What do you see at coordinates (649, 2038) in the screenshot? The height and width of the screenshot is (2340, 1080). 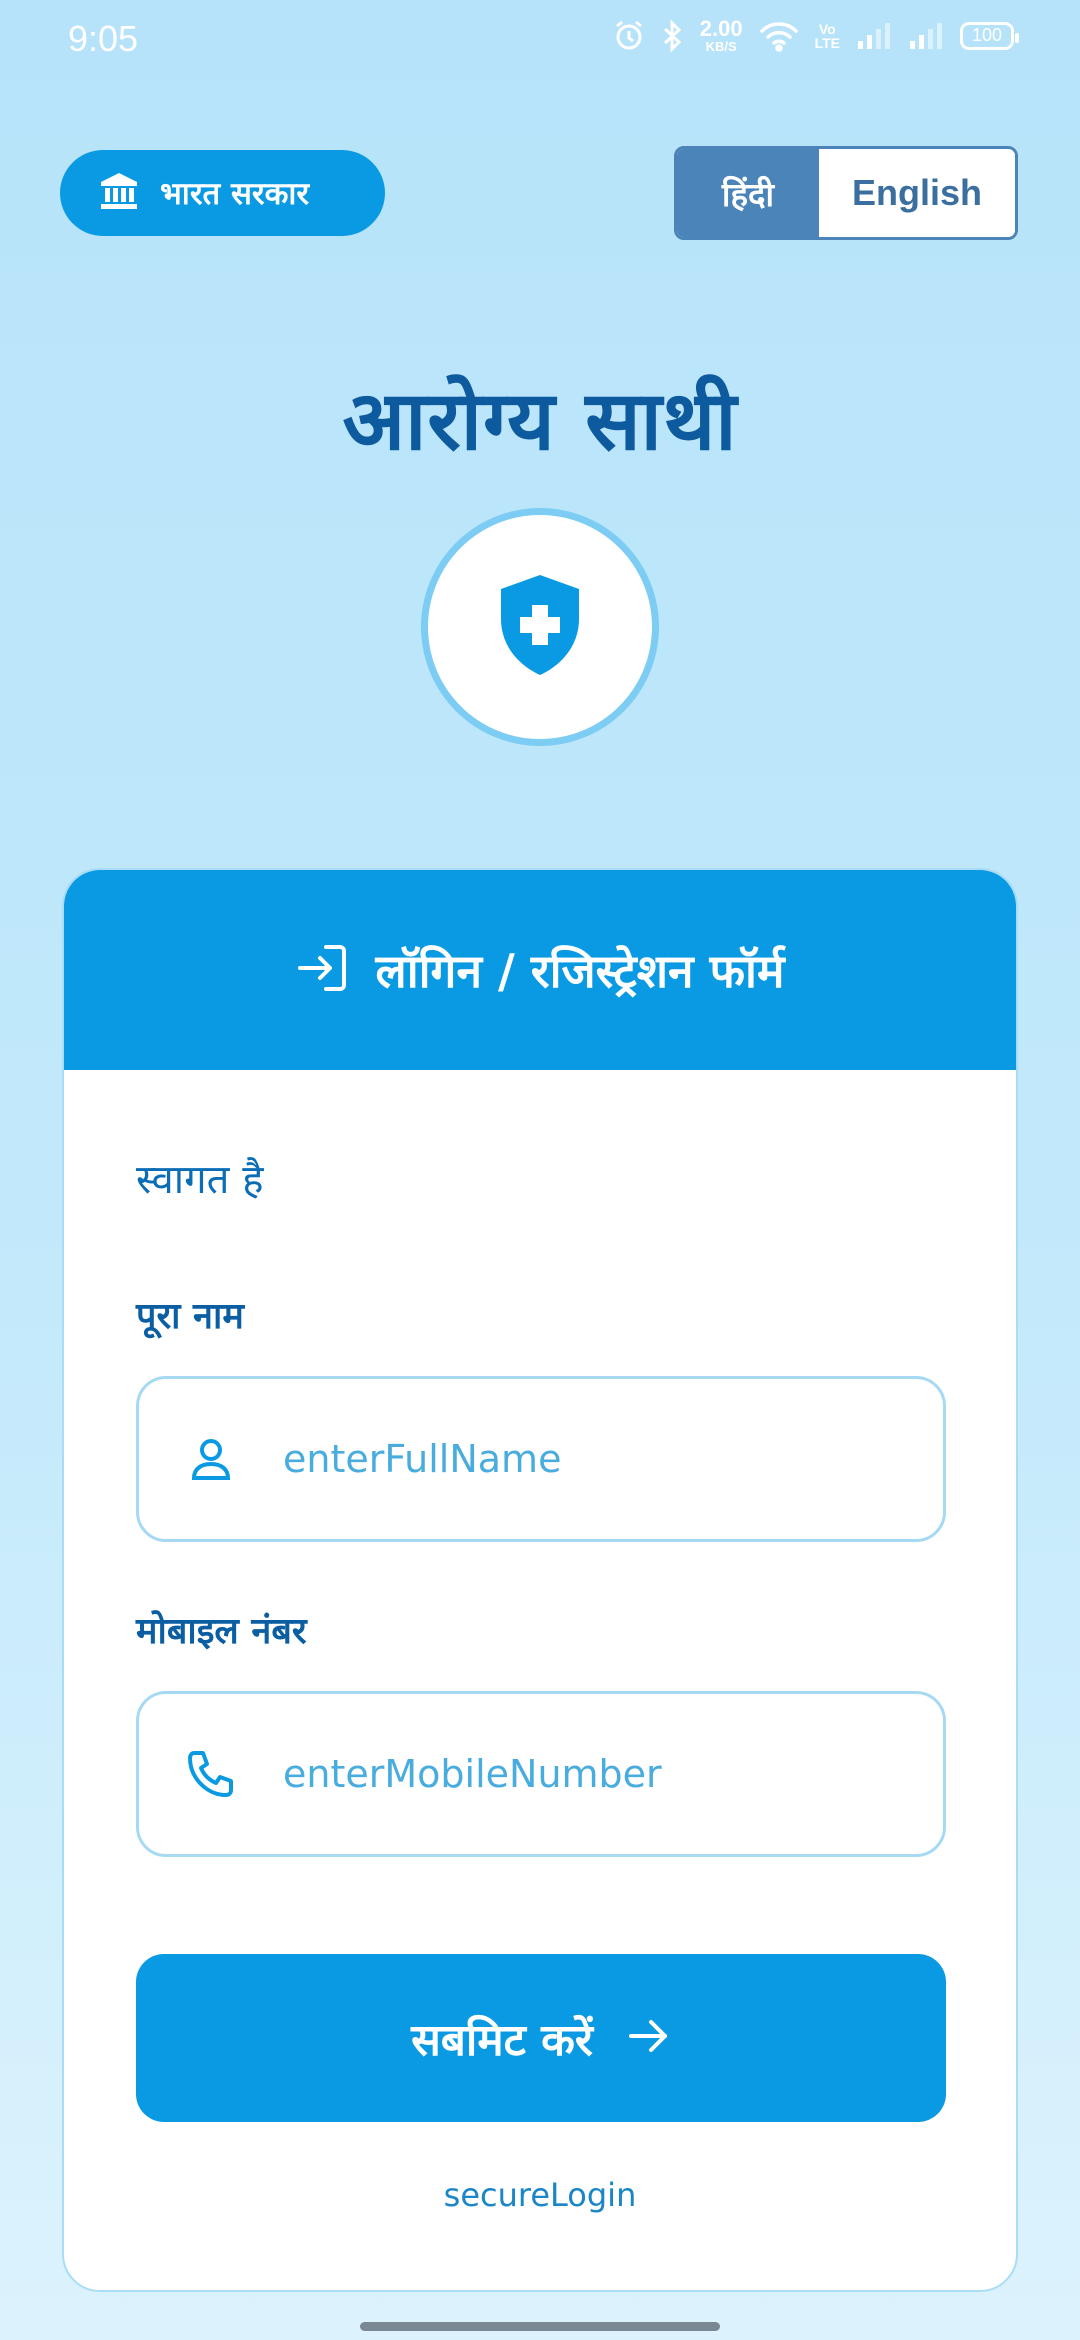 I see `arrow-right-icon` at bounding box center [649, 2038].